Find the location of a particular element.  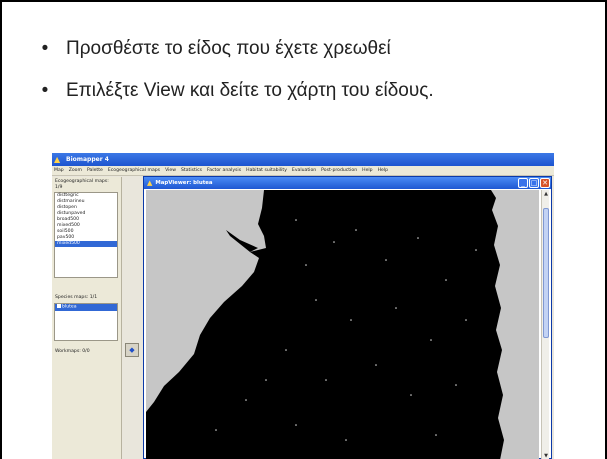

minimize-button: _ is located at coordinates (523, 183).